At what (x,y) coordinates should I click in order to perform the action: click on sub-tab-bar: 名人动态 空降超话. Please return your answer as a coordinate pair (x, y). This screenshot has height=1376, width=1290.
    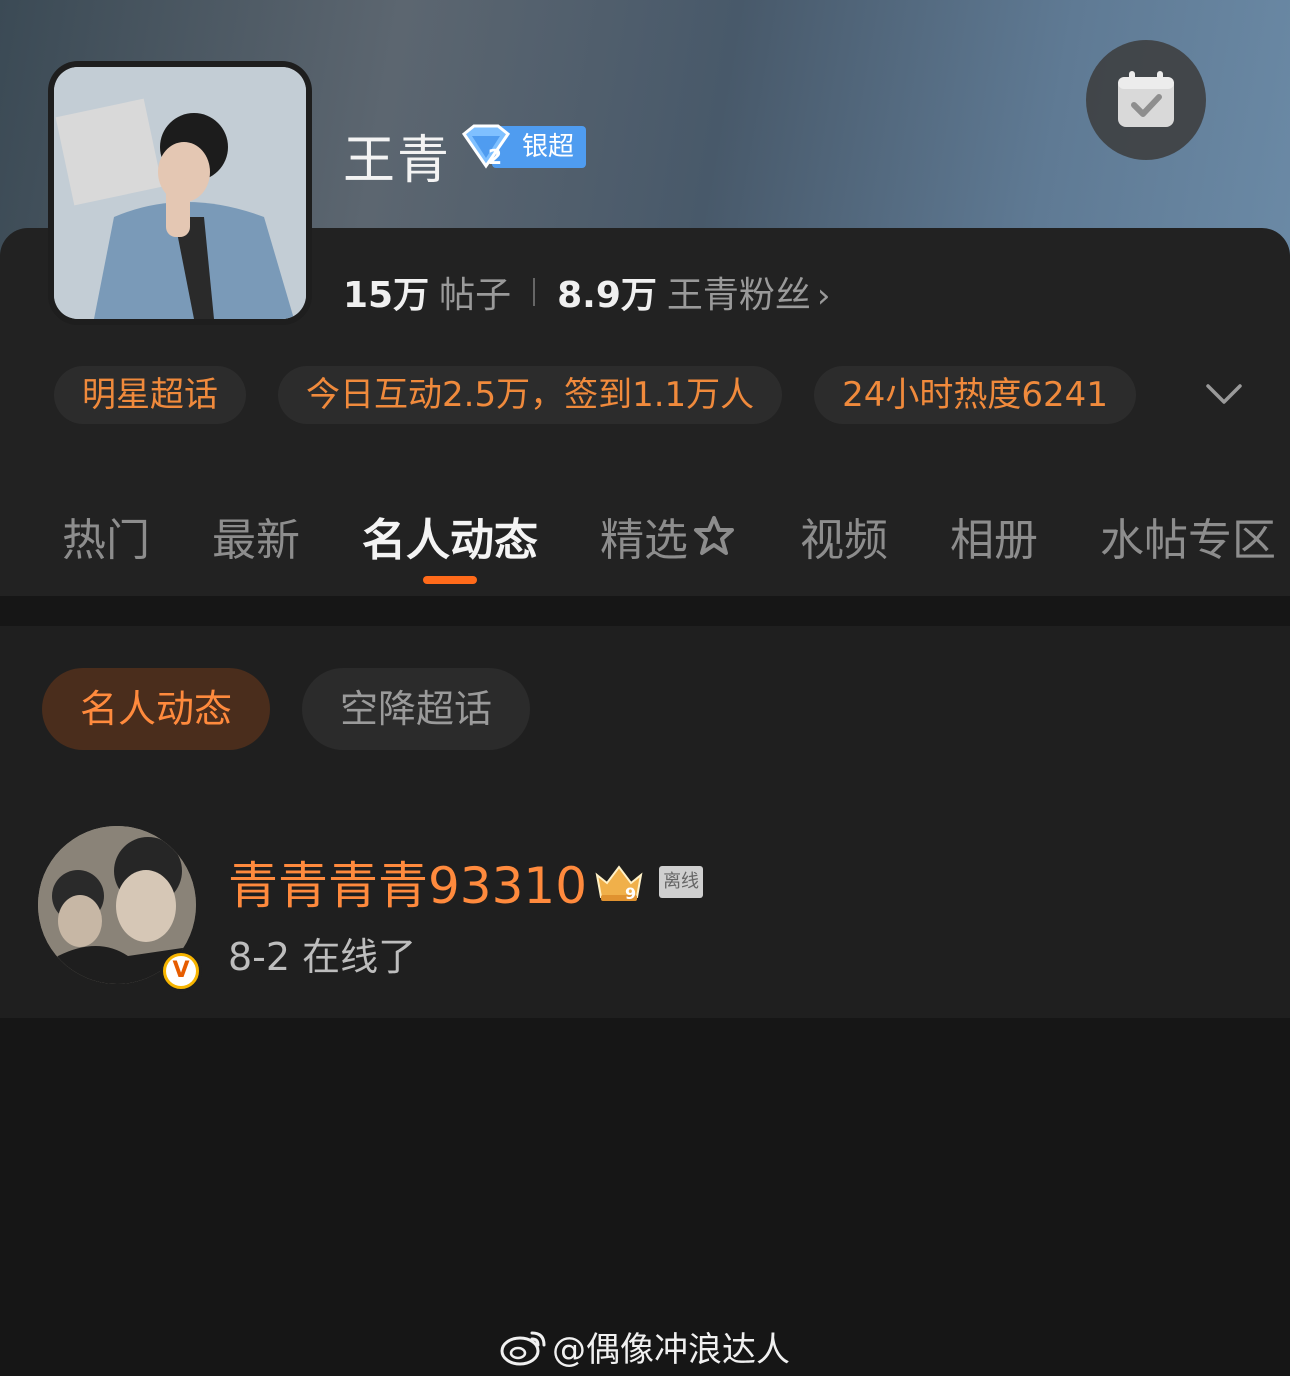
    Looking at the image, I should click on (286, 709).